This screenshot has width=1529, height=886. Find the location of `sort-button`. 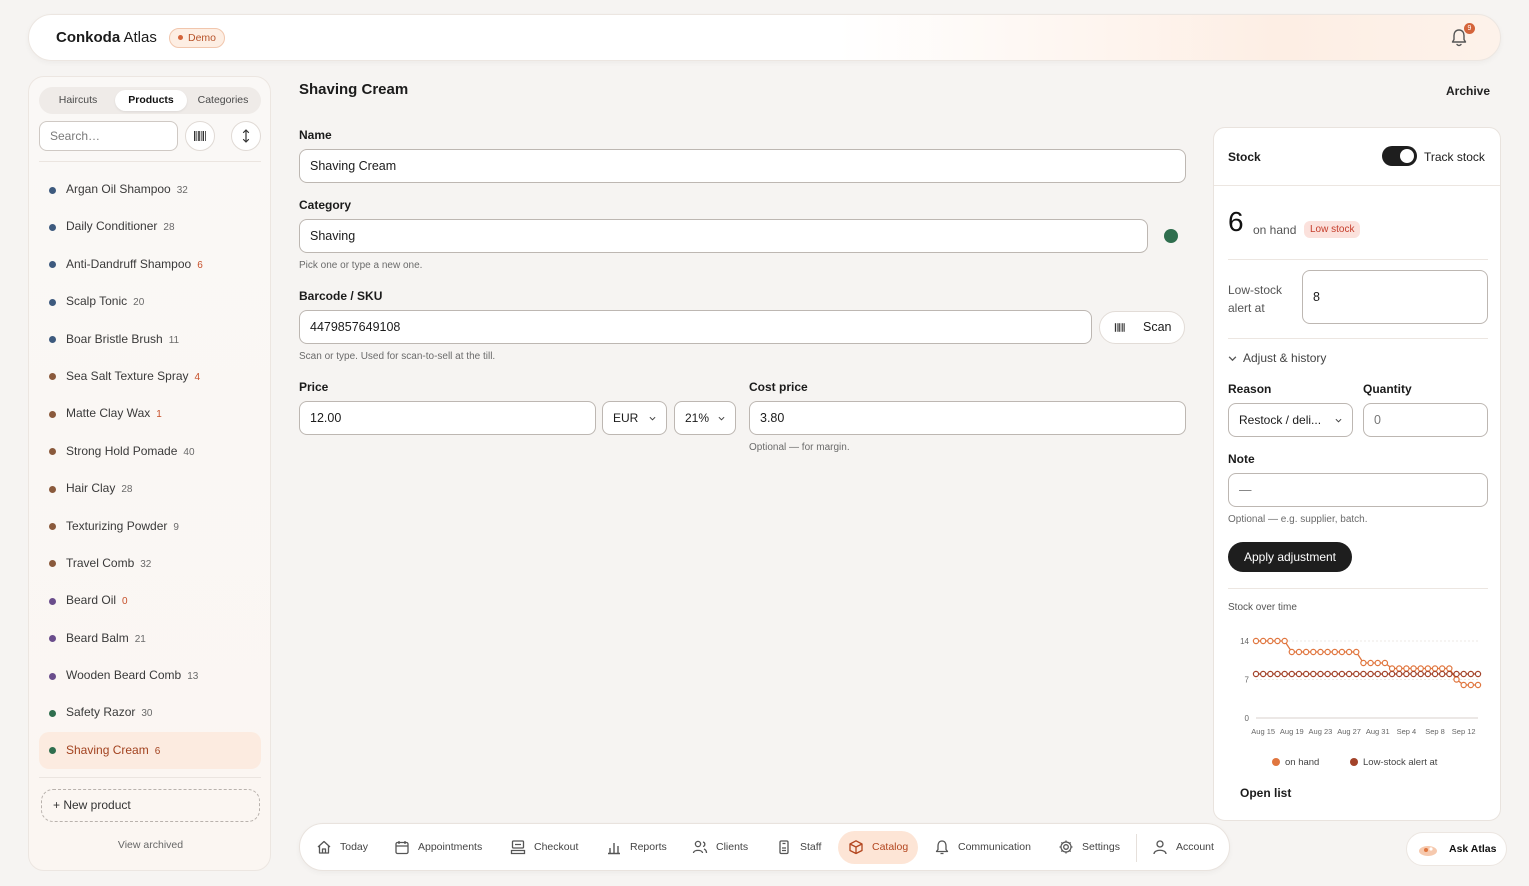

sort-button is located at coordinates (246, 136).